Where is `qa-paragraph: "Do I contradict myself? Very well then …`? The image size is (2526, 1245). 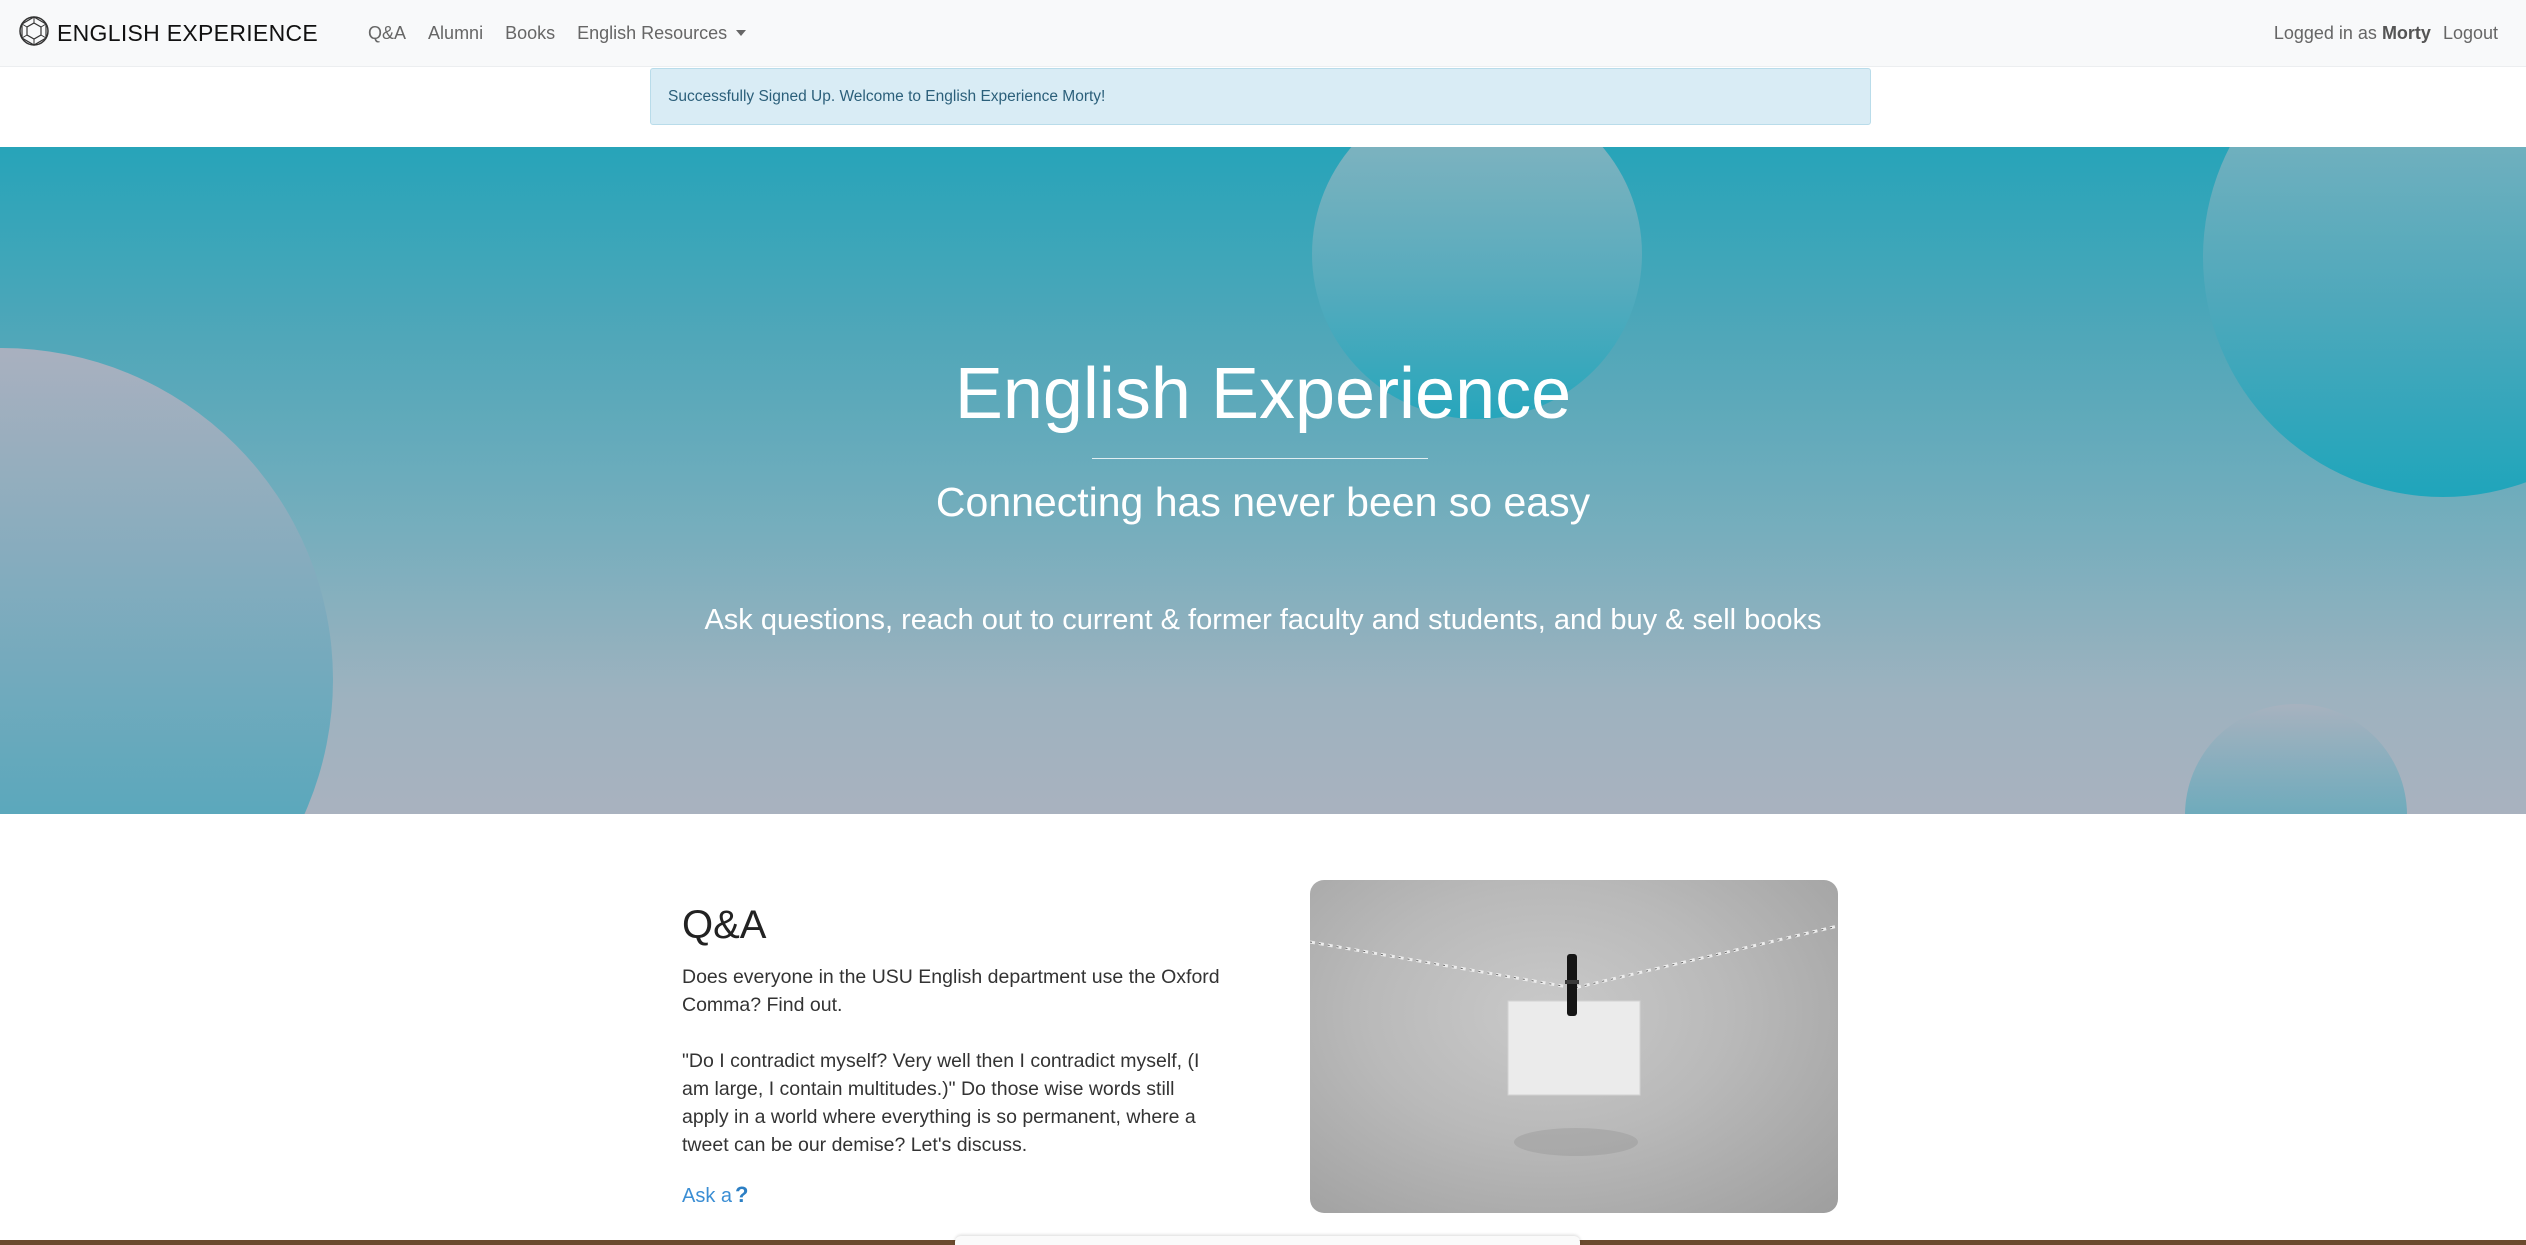 qa-paragraph: "Do I contradict myself? Very well then … is located at coordinates (941, 1103).